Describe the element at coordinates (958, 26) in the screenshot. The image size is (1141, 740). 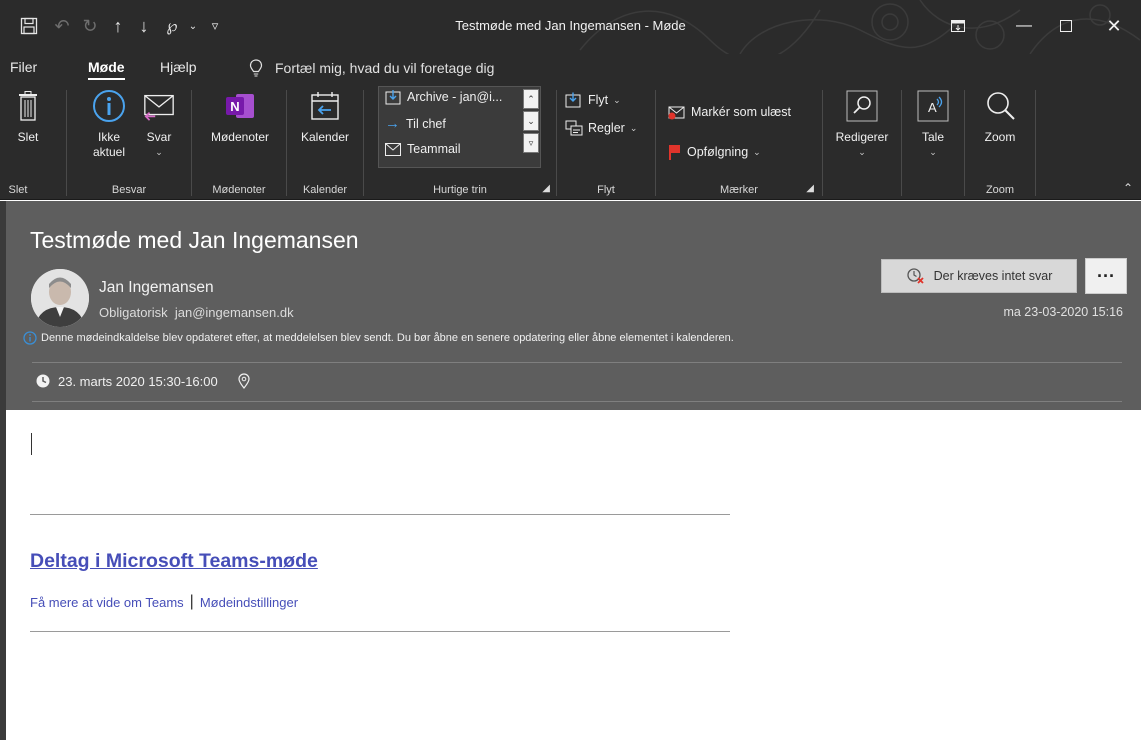
I see `ribbon-display-options-icon` at that location.